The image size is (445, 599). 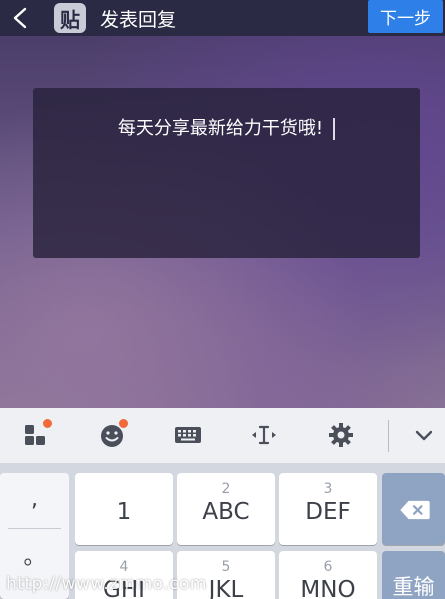 I want to click on backspace-icon, so click(x=415, y=510).